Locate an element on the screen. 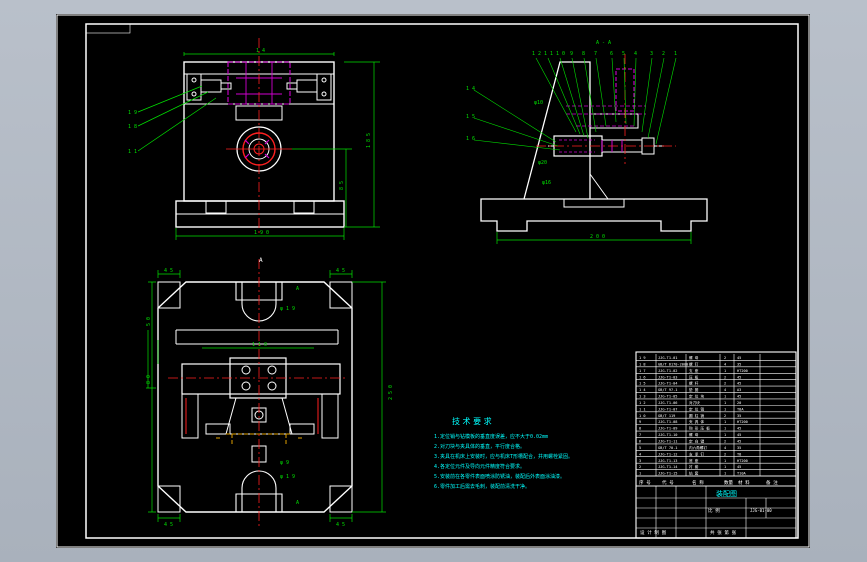 The height and width of the screenshot is (562, 867). parts-row-code: JJG-T1-12 is located at coordinates (667, 454).